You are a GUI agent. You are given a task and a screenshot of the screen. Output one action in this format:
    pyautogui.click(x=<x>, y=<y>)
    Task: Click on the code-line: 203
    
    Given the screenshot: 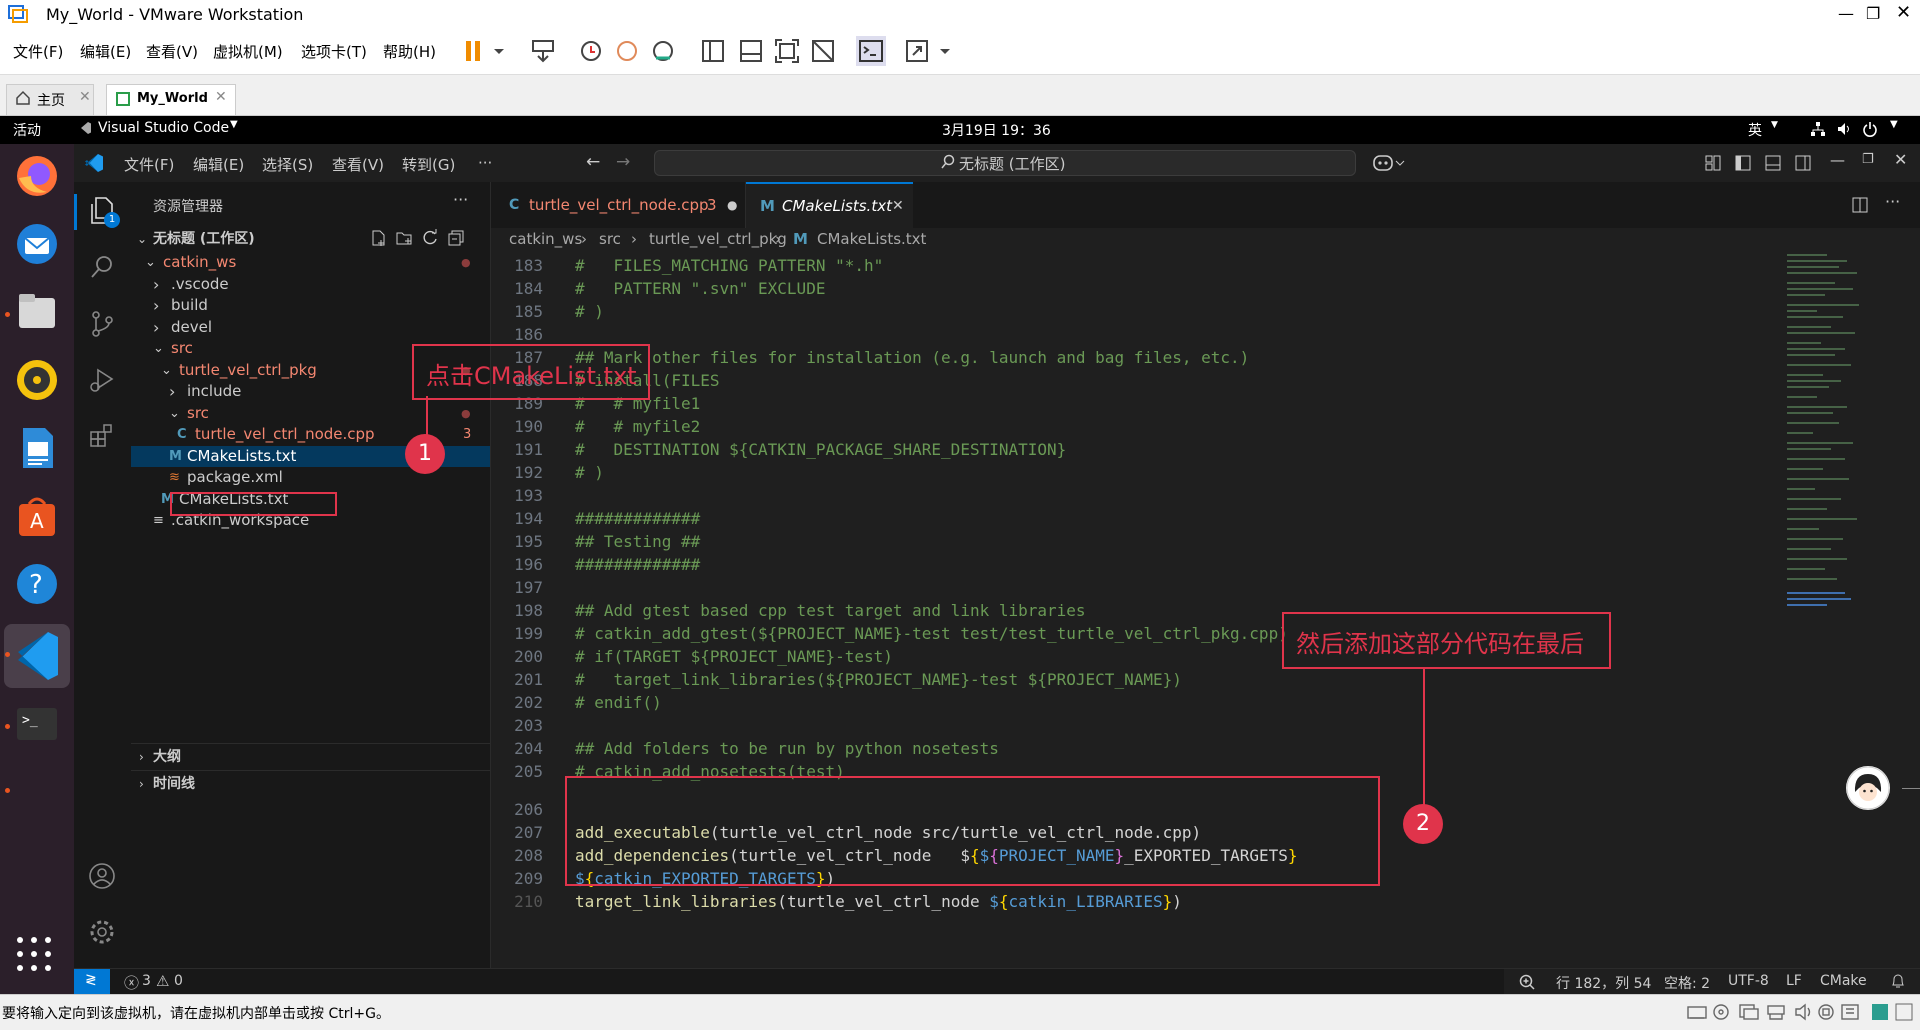 What is the action you would take?
    pyautogui.click(x=1131, y=725)
    